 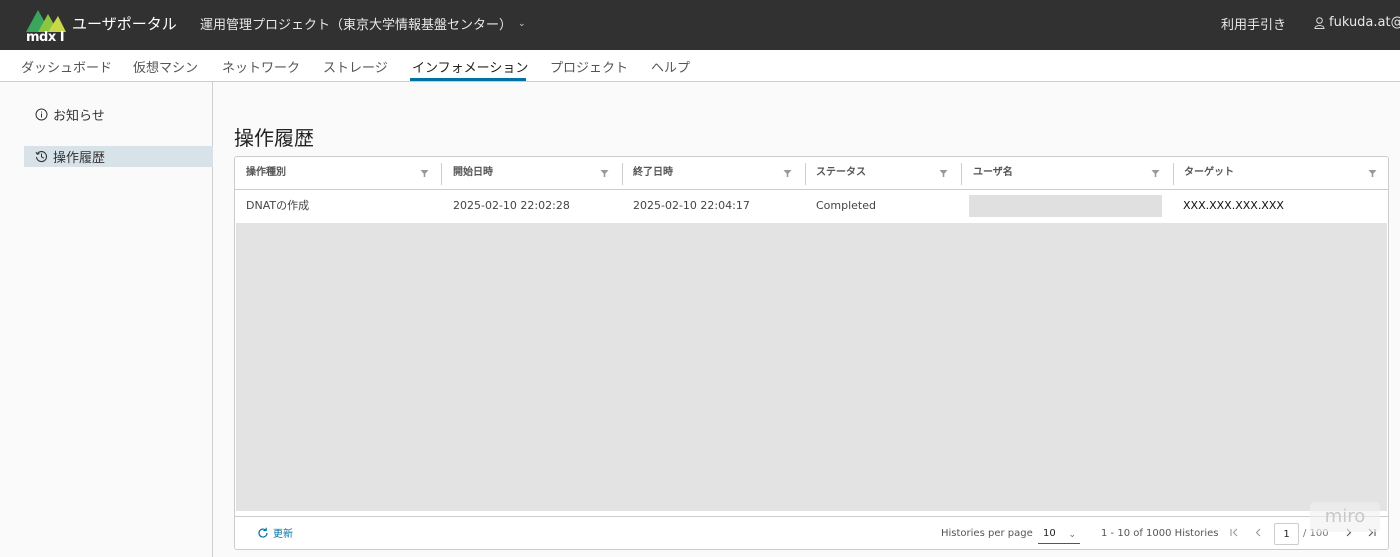 I want to click on range-text: 1 - 10 of 1000 Histories, so click(x=1160, y=533).